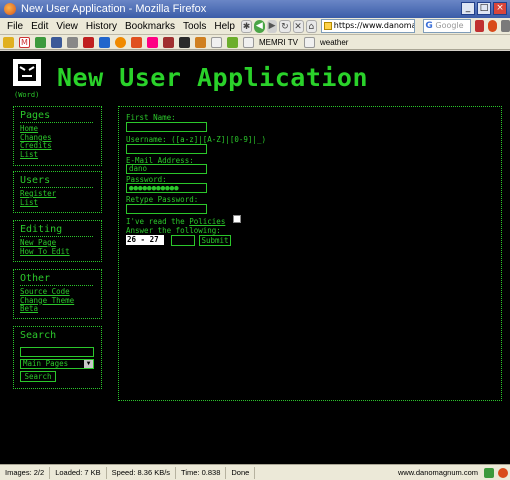 This screenshot has width=510, height=480. I want to click on logo-face-icon, so click(27, 72).